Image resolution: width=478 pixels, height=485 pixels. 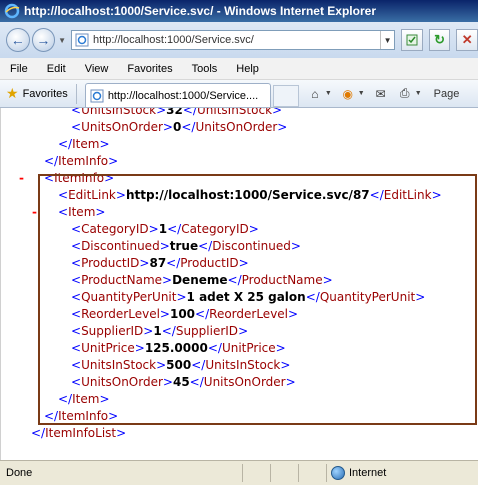 What do you see at coordinates (62, 40) in the screenshot?
I see `recent-pages-dropdown: ▼` at bounding box center [62, 40].